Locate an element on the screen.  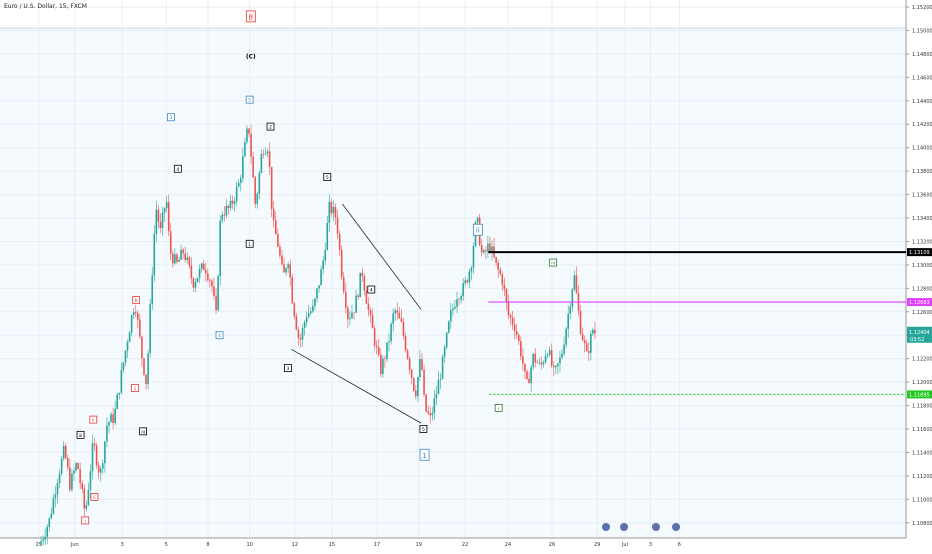
level-label: 1.11895 is located at coordinates (919, 395).